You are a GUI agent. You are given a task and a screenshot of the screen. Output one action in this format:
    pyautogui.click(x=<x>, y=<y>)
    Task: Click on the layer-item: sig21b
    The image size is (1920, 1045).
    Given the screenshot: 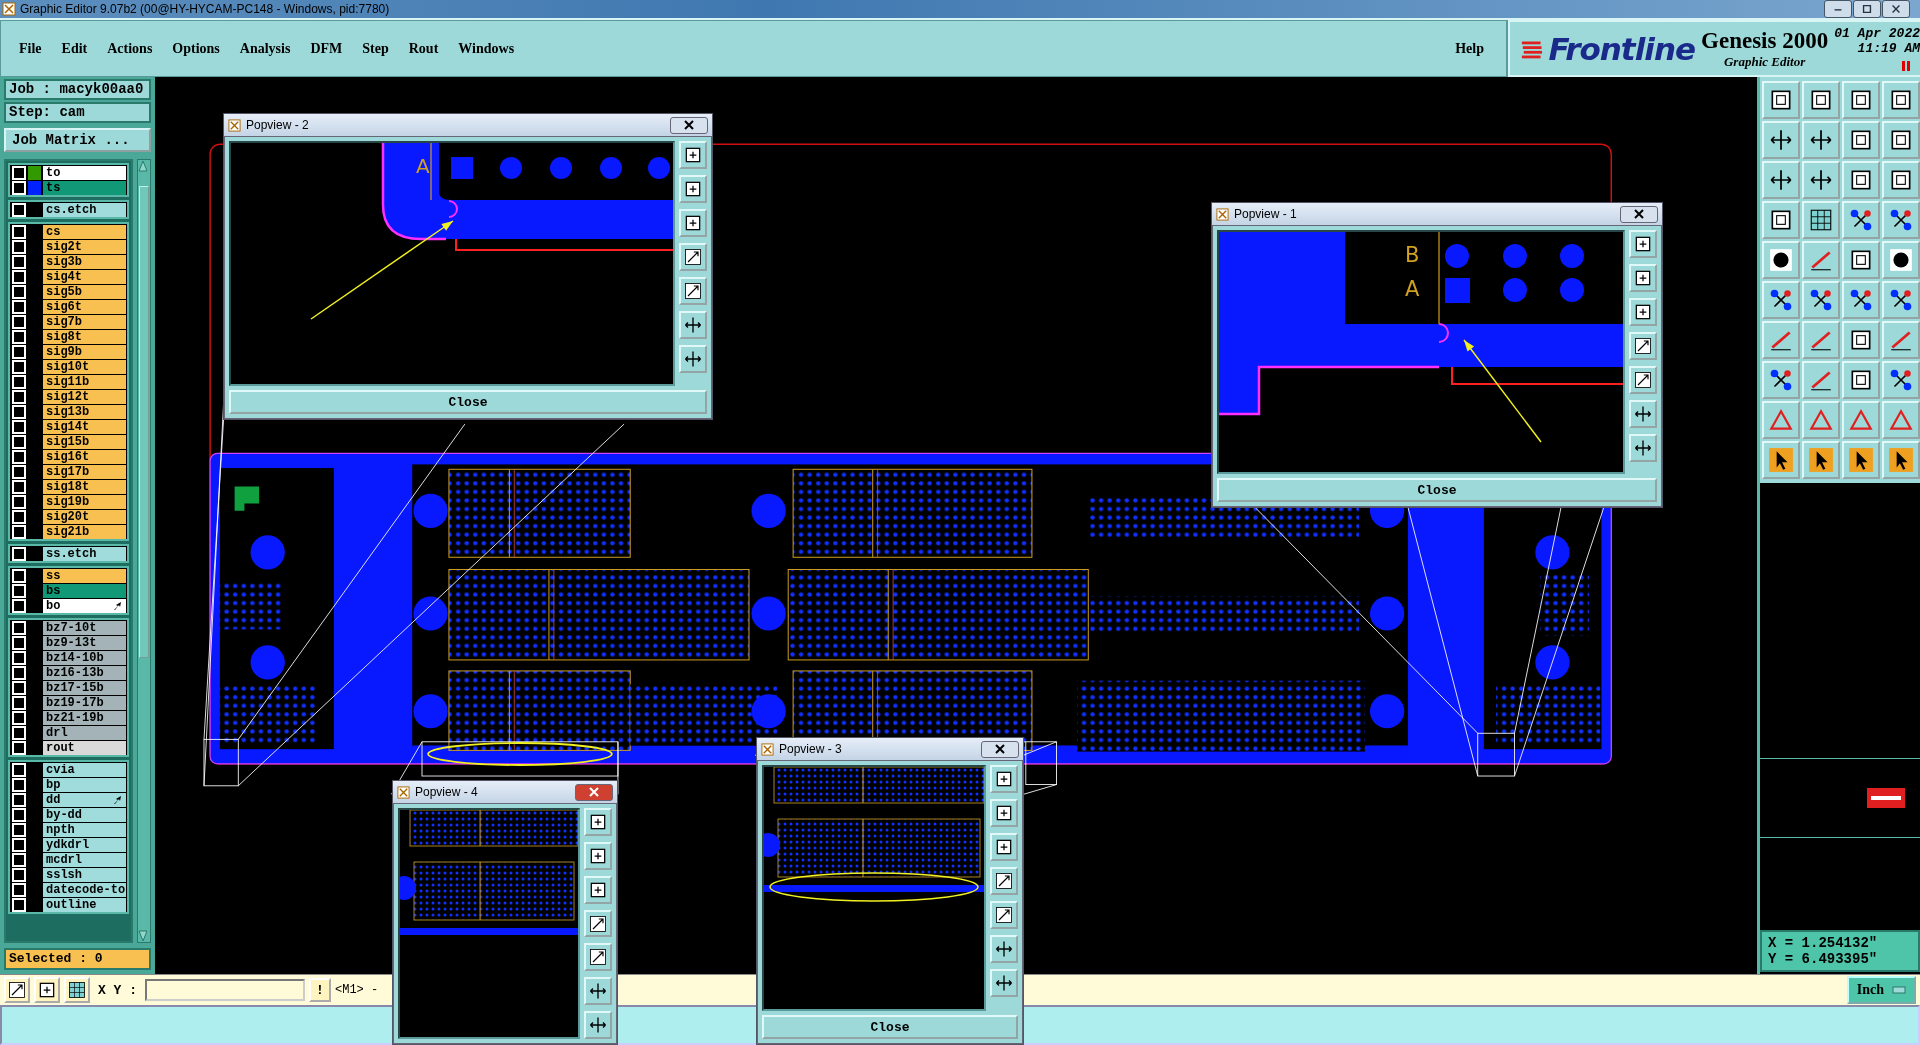 What is the action you would take?
    pyautogui.click(x=84, y=531)
    